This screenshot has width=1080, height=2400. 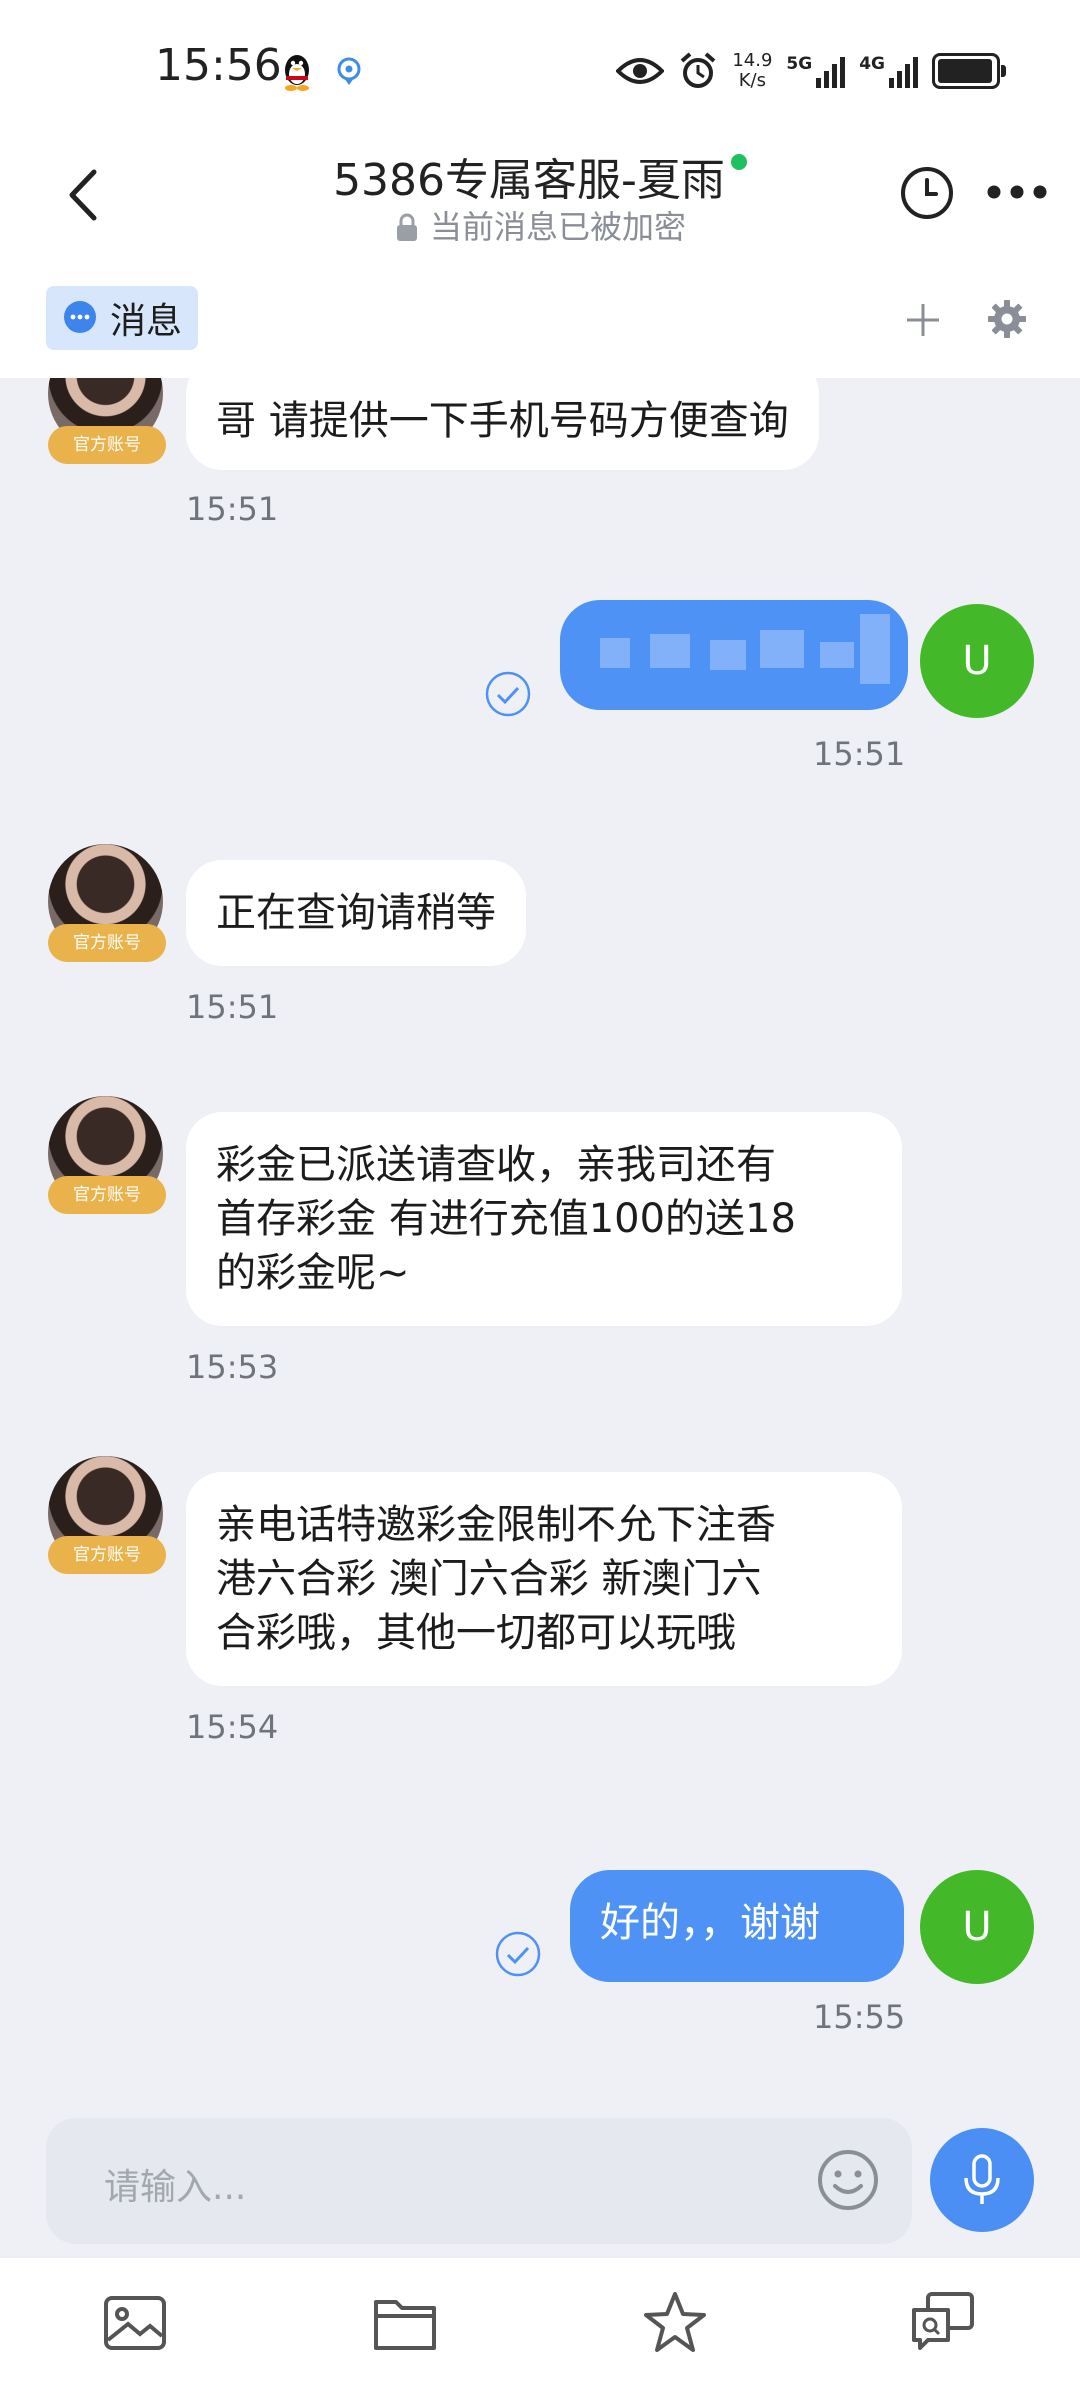 I want to click on lock-icon, so click(x=406, y=227).